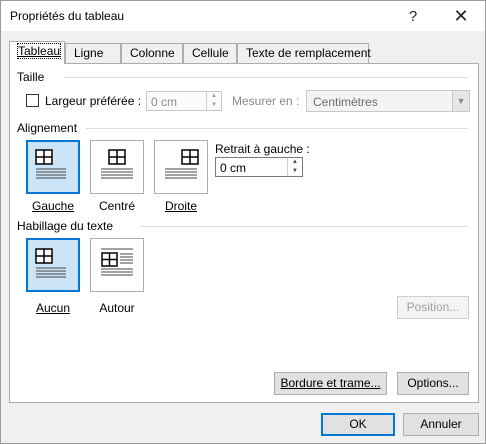 Image resolution: width=486 pixels, height=444 pixels. What do you see at coordinates (182, 164) in the screenshot?
I see `table-align-right-icon` at bounding box center [182, 164].